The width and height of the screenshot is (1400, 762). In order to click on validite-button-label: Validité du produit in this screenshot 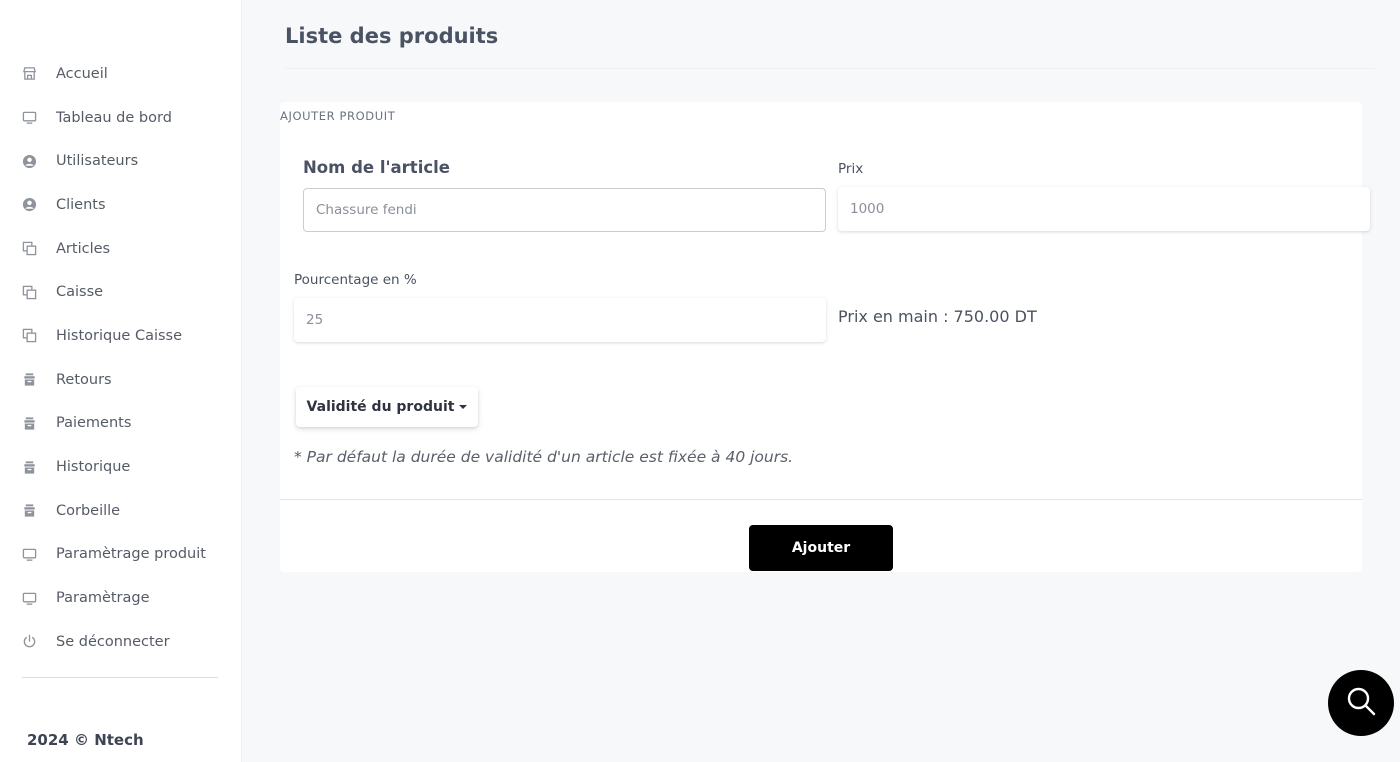, I will do `click(380, 407)`.